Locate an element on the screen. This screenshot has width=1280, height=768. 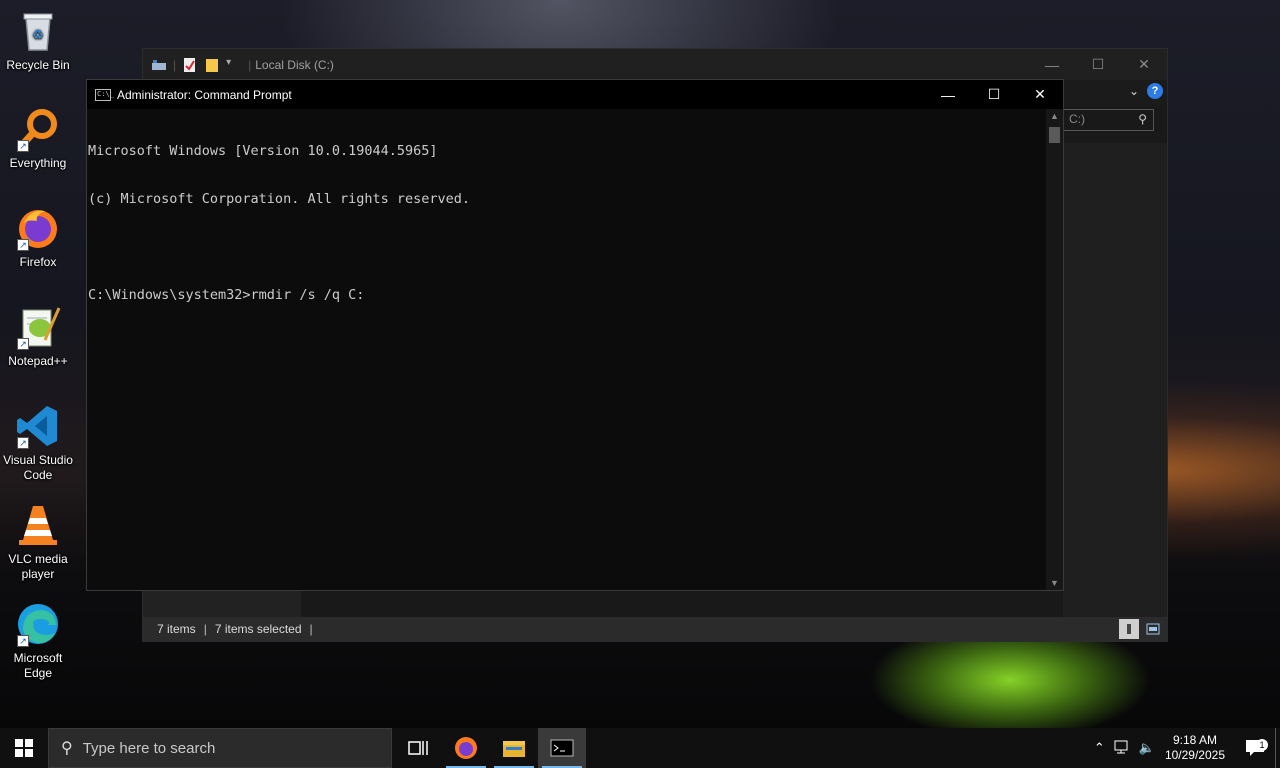
explorer-status-bar: 7 items | 7 items selected | is located at coordinates (655, 629).